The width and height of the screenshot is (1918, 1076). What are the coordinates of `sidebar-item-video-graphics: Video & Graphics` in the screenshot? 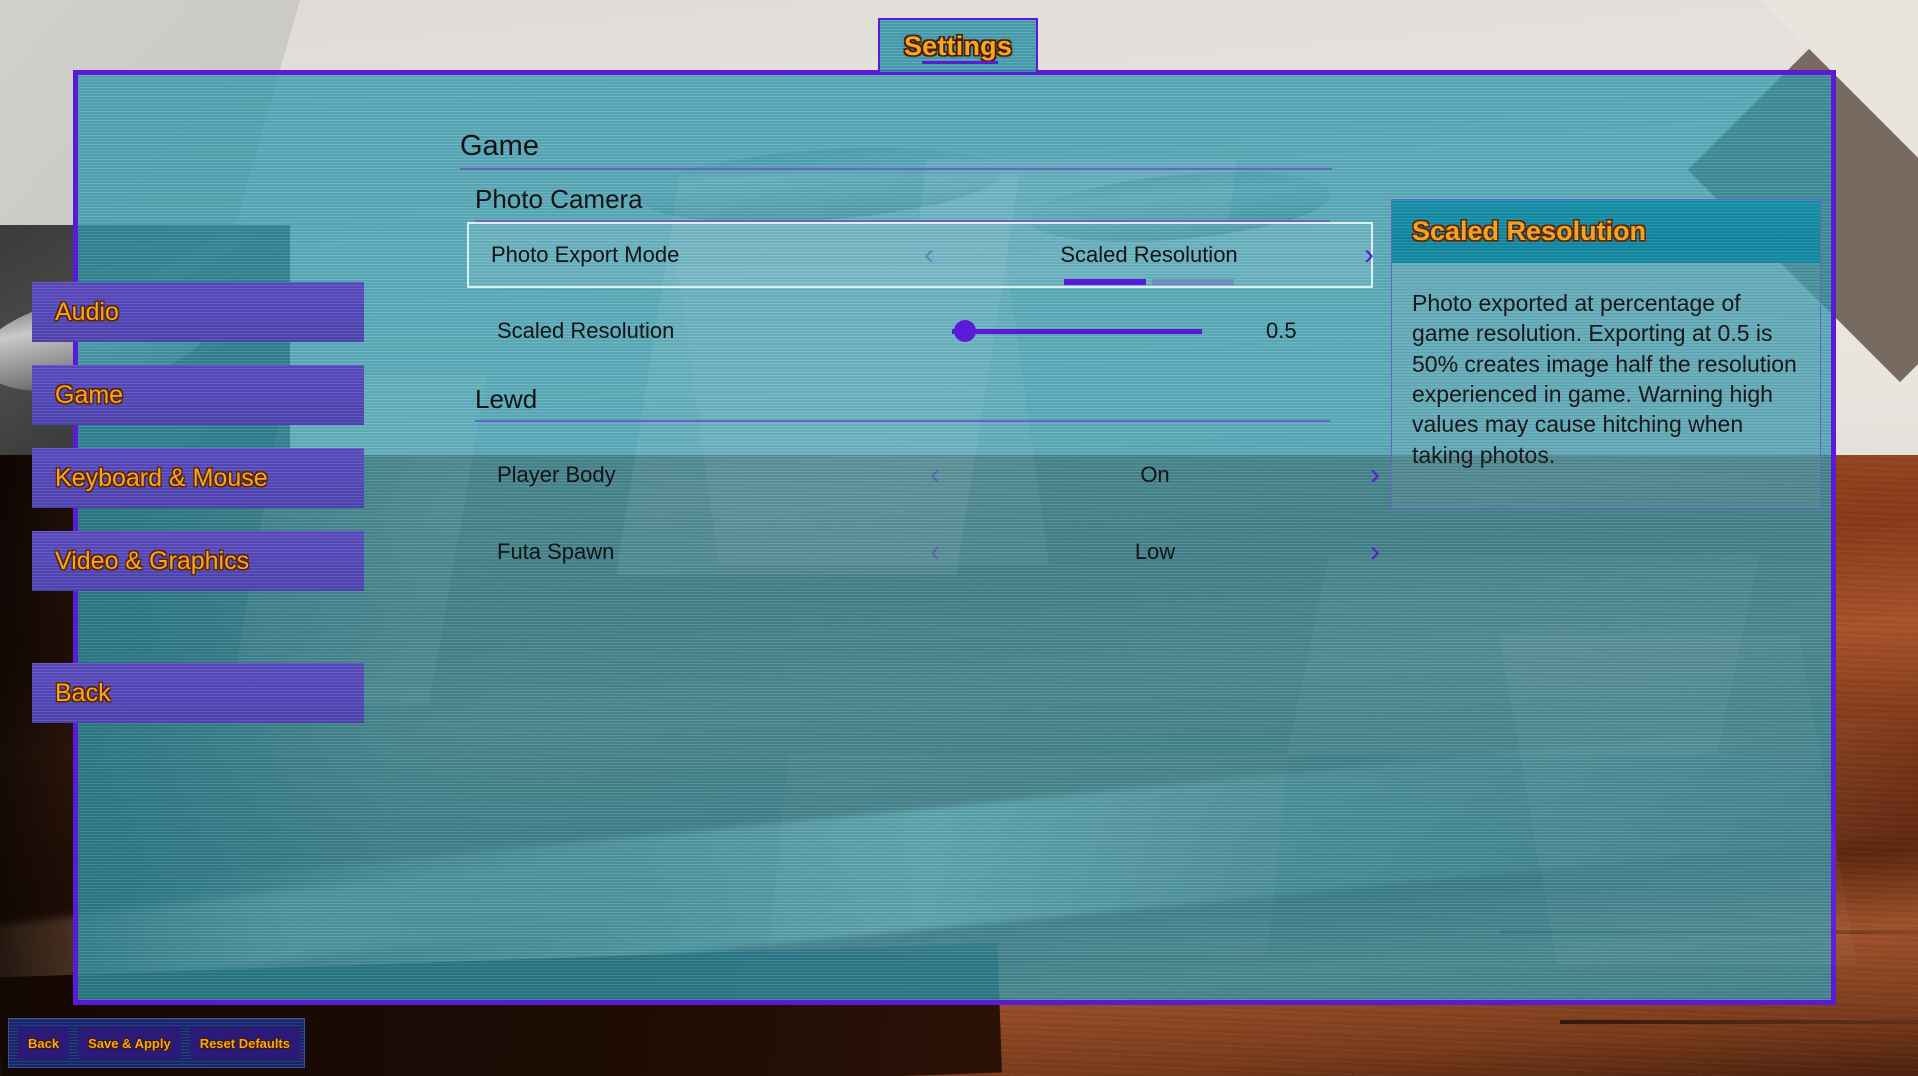 It's located at (198, 561).